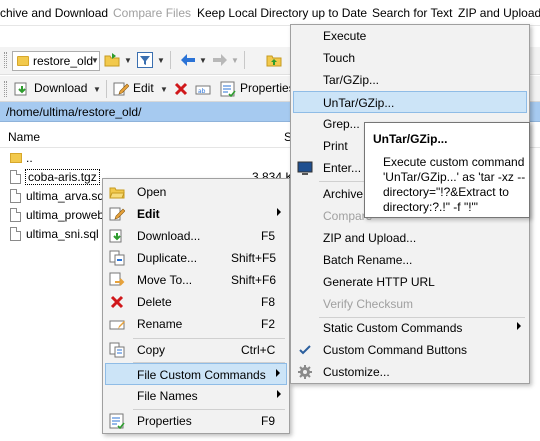 This screenshot has width=540, height=441. Describe the element at coordinates (499, 13) in the screenshot. I see `menu-zip-and-upload: ZIP and Upload` at that location.